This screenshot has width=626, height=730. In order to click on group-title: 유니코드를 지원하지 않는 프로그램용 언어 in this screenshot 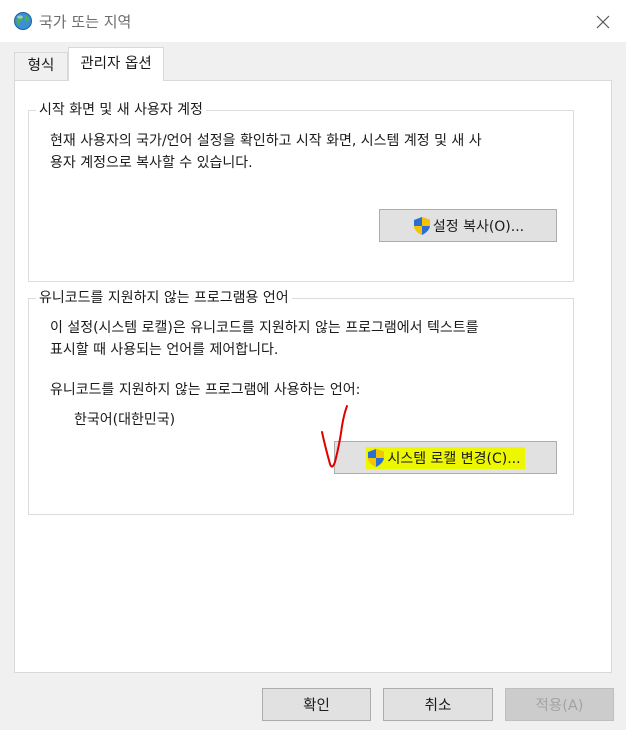, I will do `click(164, 298)`.